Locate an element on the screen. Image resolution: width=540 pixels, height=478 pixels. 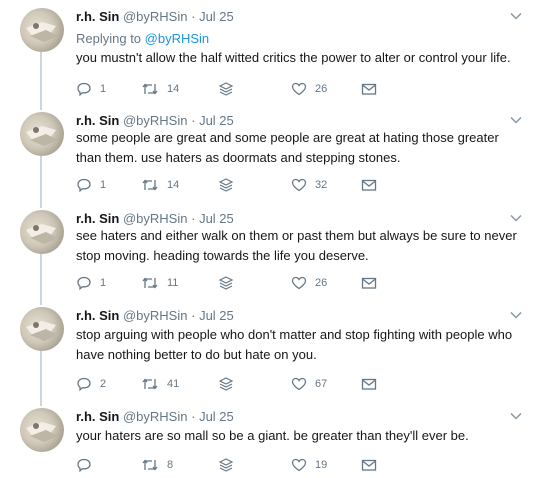
replying-to-label: Replying to is located at coordinates (109, 38).